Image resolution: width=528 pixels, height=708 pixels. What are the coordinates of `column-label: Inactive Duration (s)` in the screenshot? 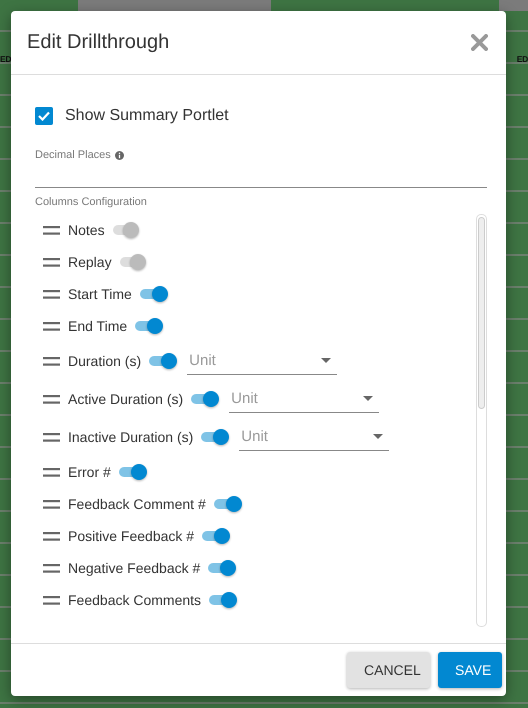 It's located at (131, 437).